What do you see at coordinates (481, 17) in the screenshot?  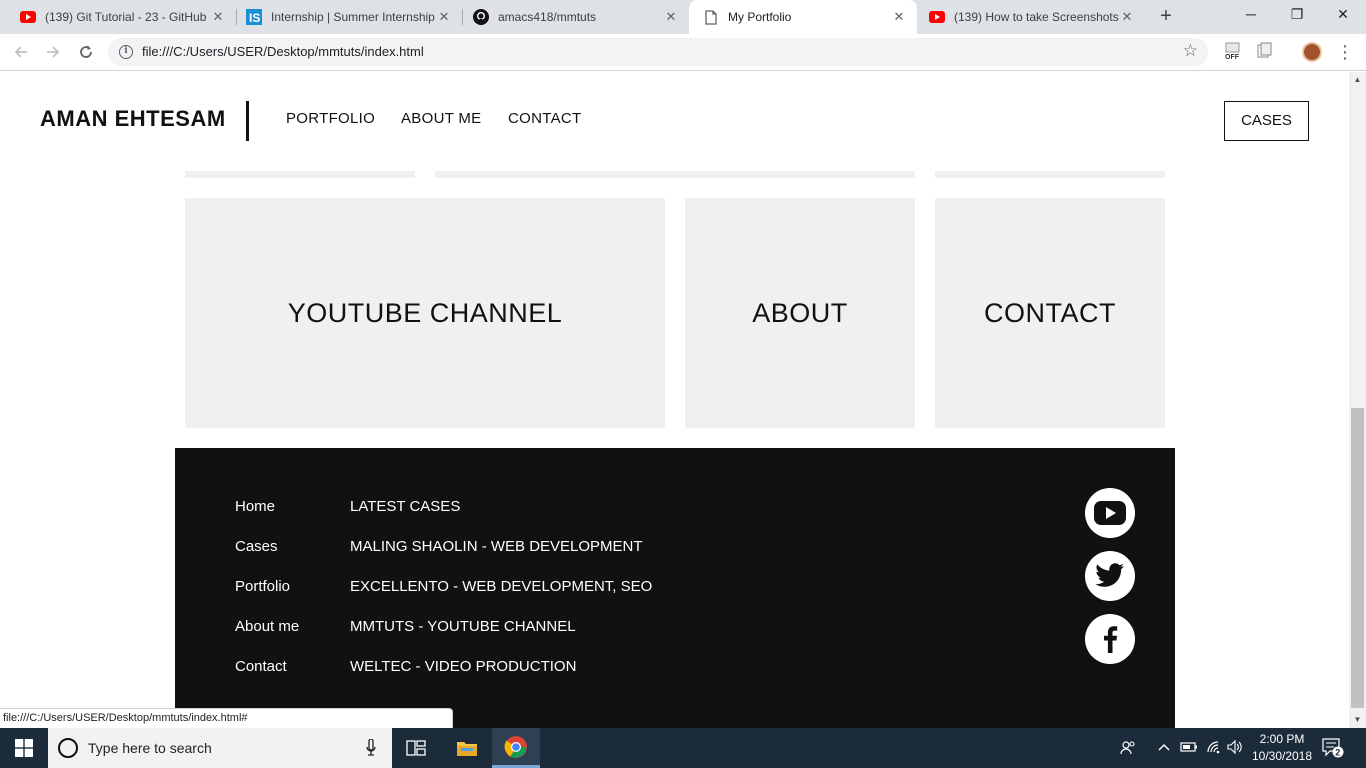 I see `github-icon` at bounding box center [481, 17].